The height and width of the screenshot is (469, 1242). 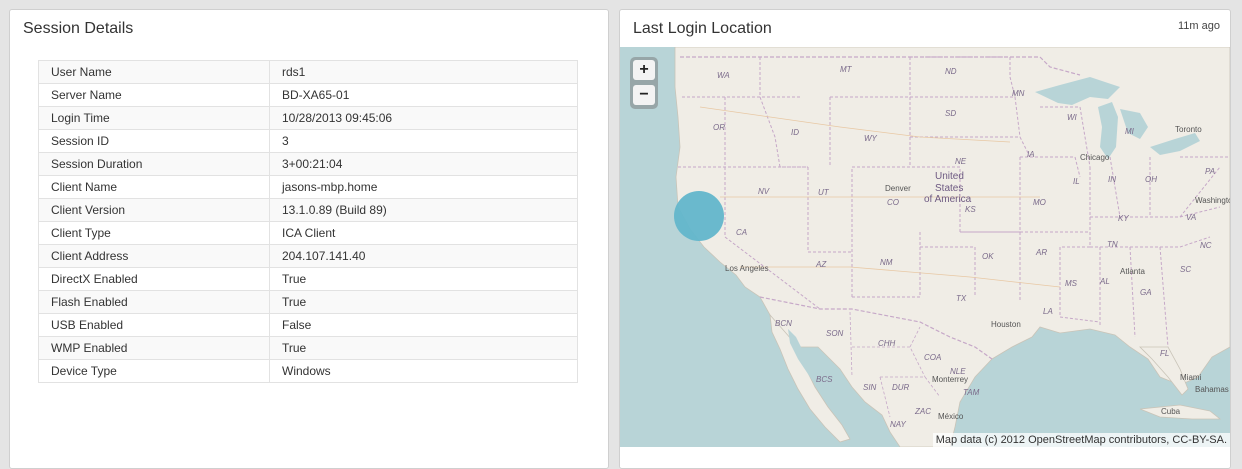 I want to click on map-label-mi: MI, so click(x=1129, y=131).